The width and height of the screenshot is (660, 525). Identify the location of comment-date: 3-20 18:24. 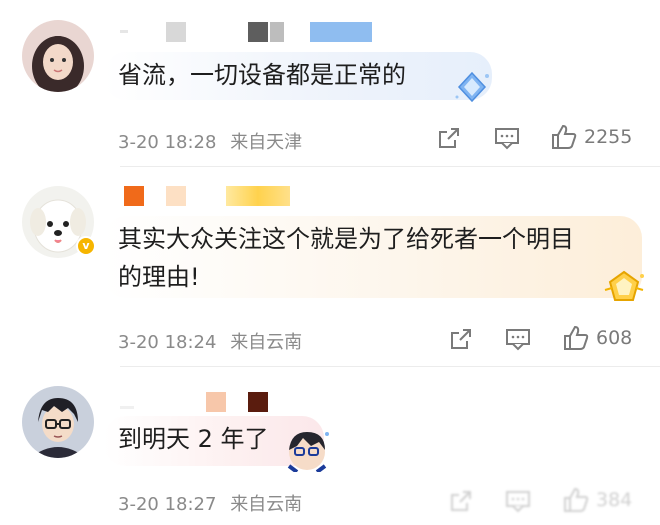
(167, 342).